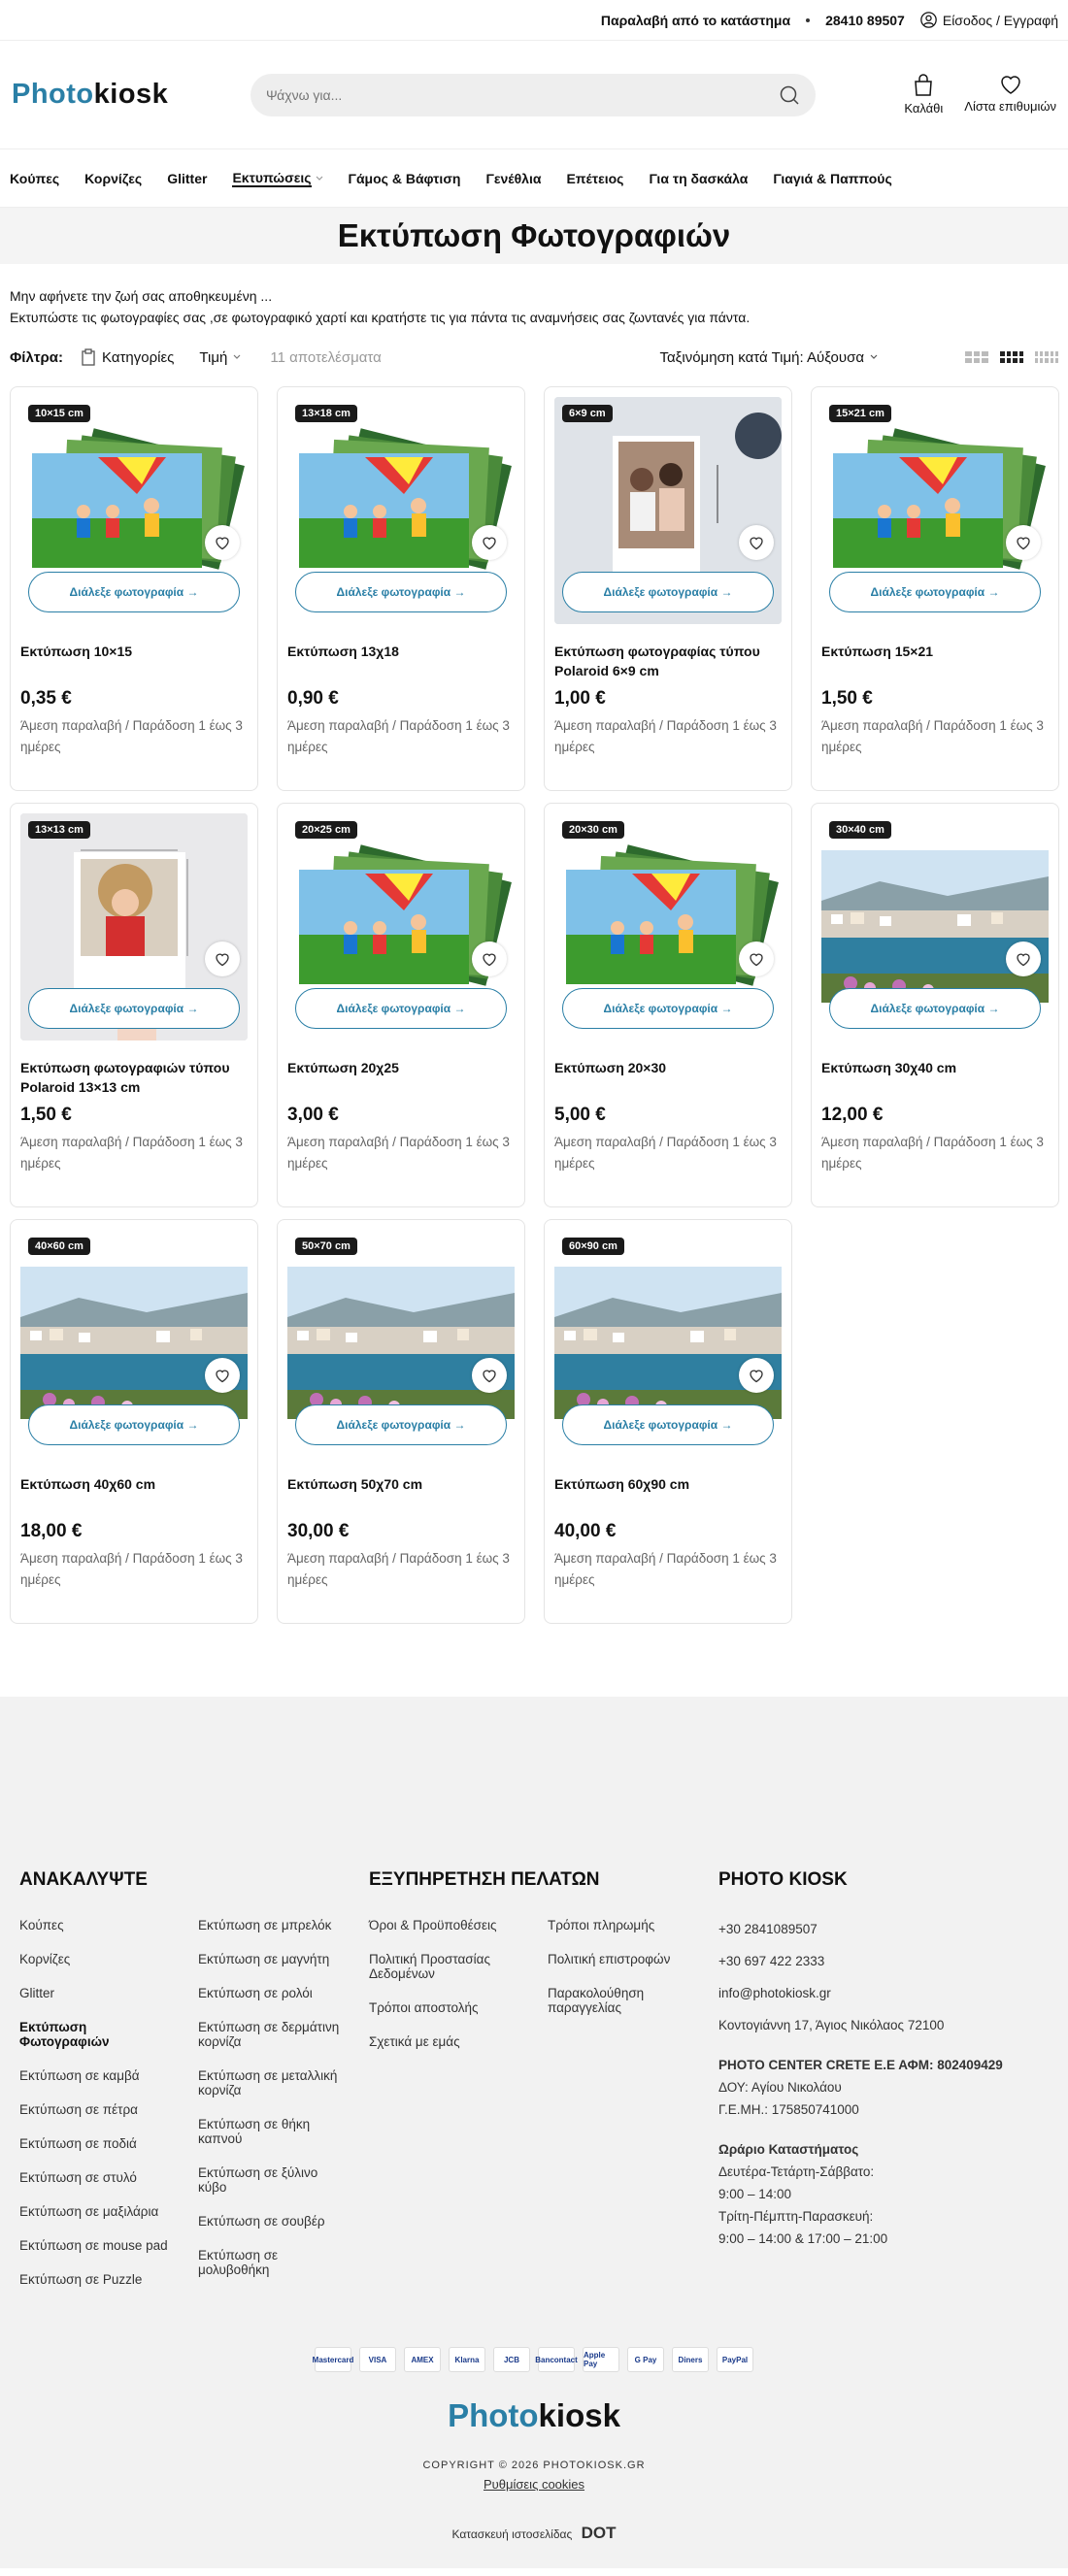 The image size is (1068, 2576). Describe the element at coordinates (134, 510) in the screenshot. I see `product-image: 10×15 cm Διάλεξε φωτογραφία →` at that location.